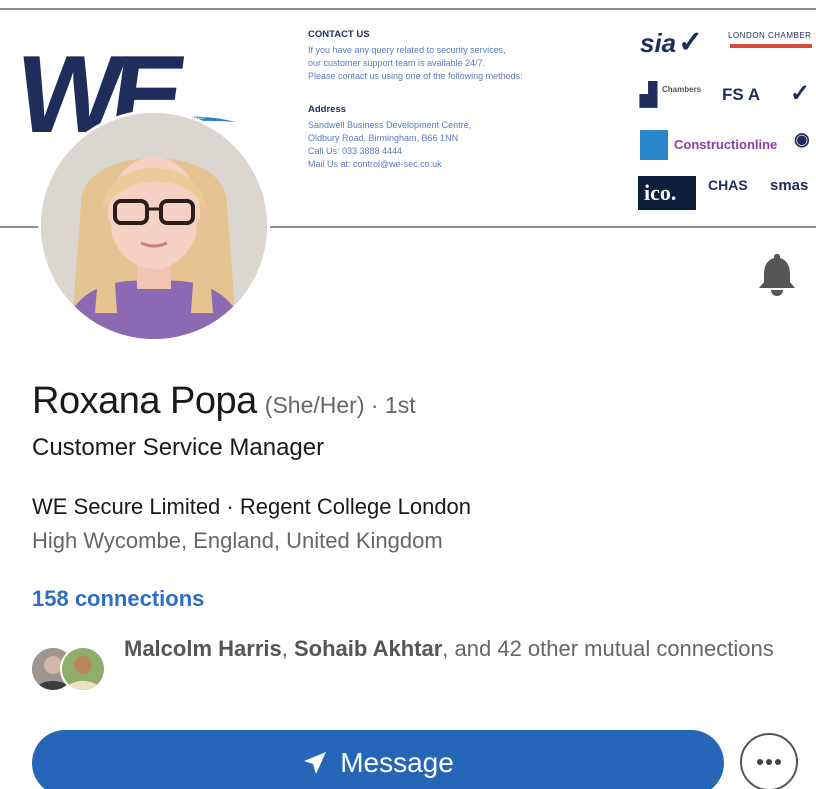 The image size is (816, 789). I want to click on profile-avatar, so click(154, 226).